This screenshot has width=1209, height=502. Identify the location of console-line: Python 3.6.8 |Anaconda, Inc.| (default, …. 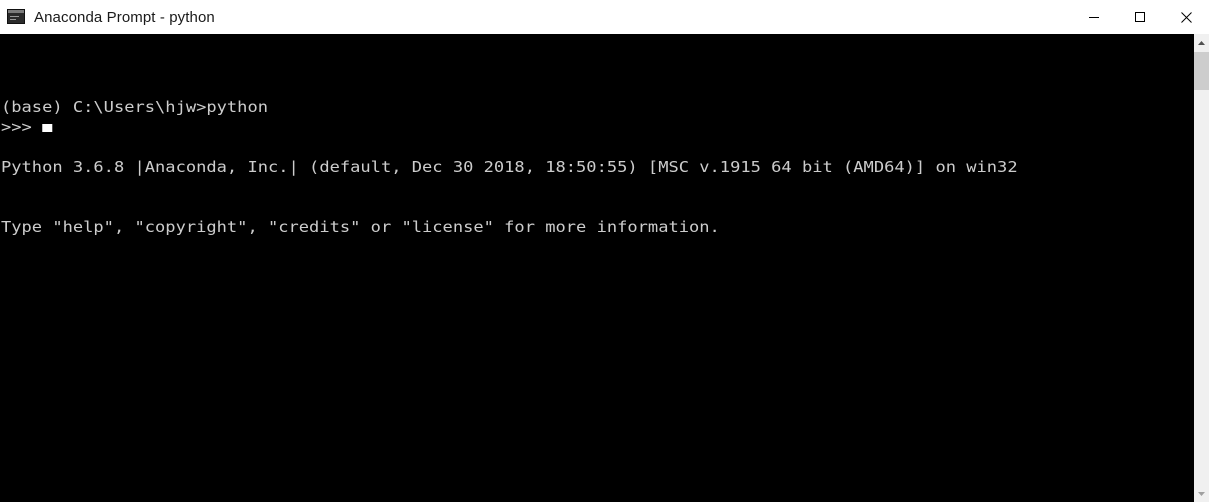
(509, 167).